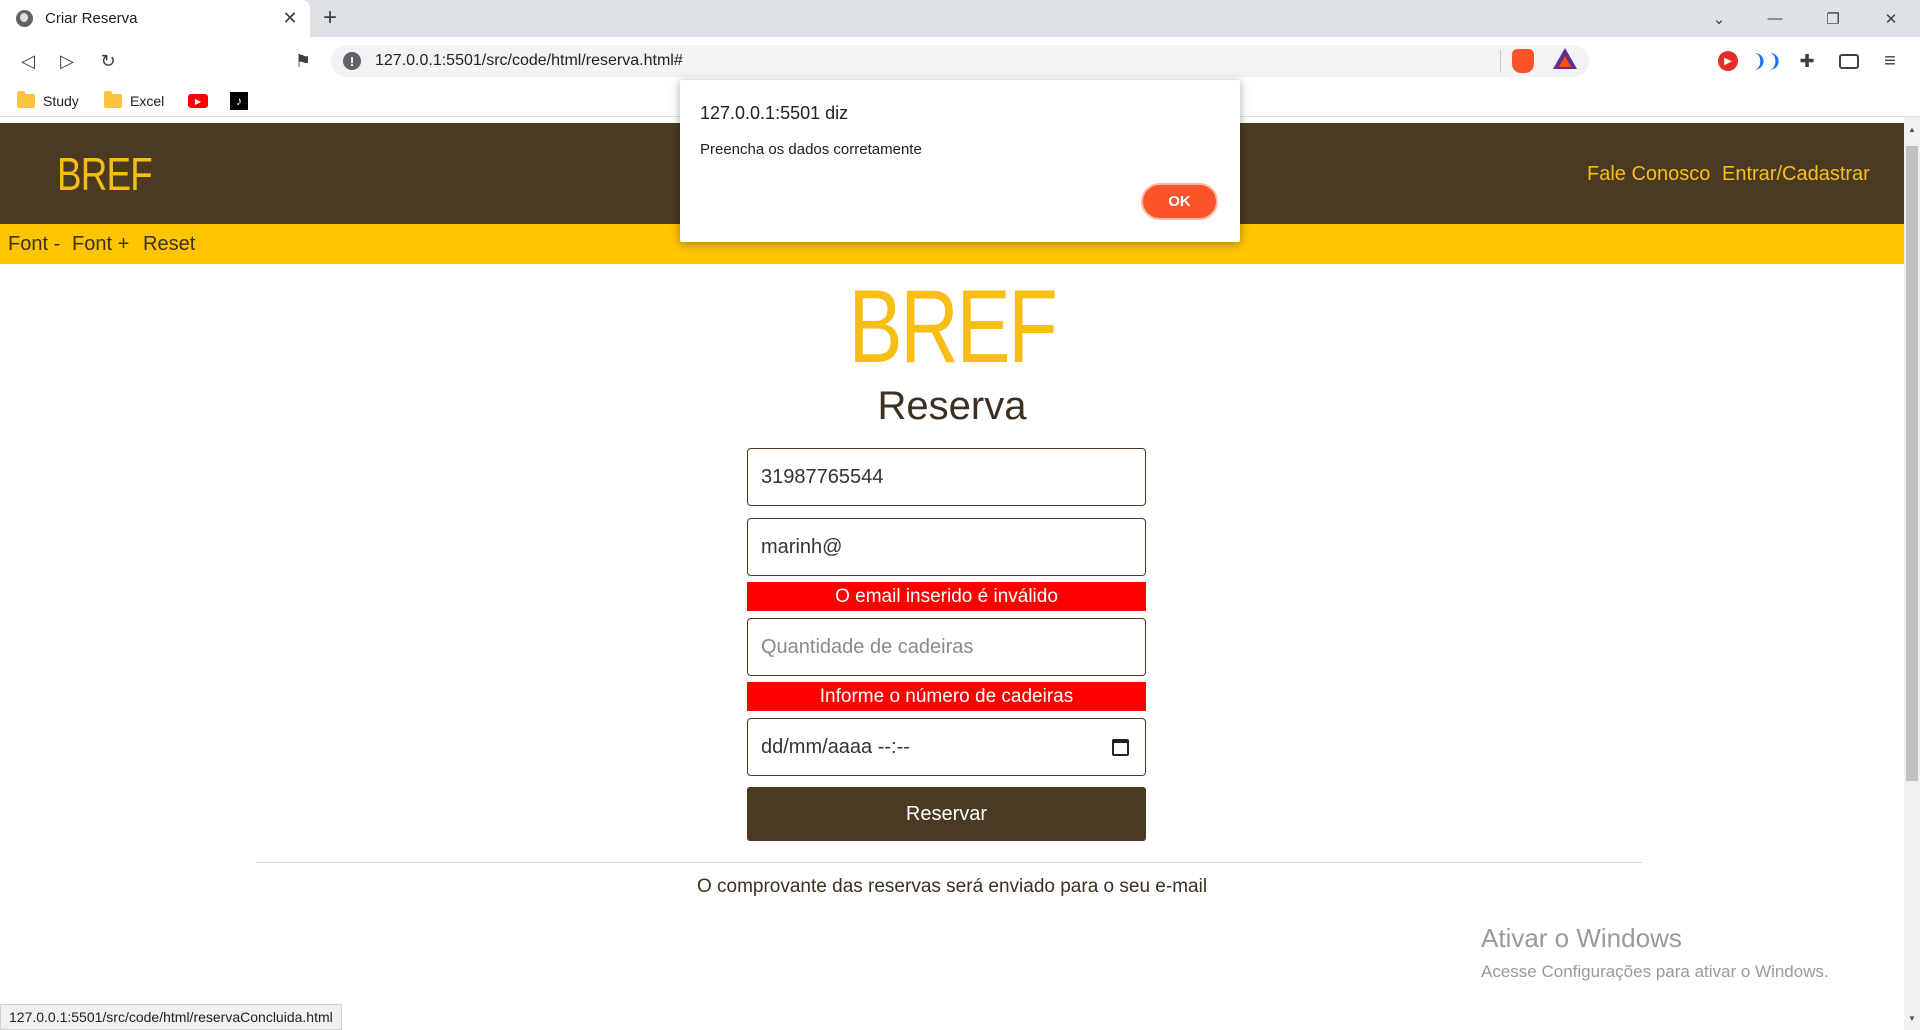  I want to click on chairs-error-message: Informe o número de cadeiras, so click(946, 696).